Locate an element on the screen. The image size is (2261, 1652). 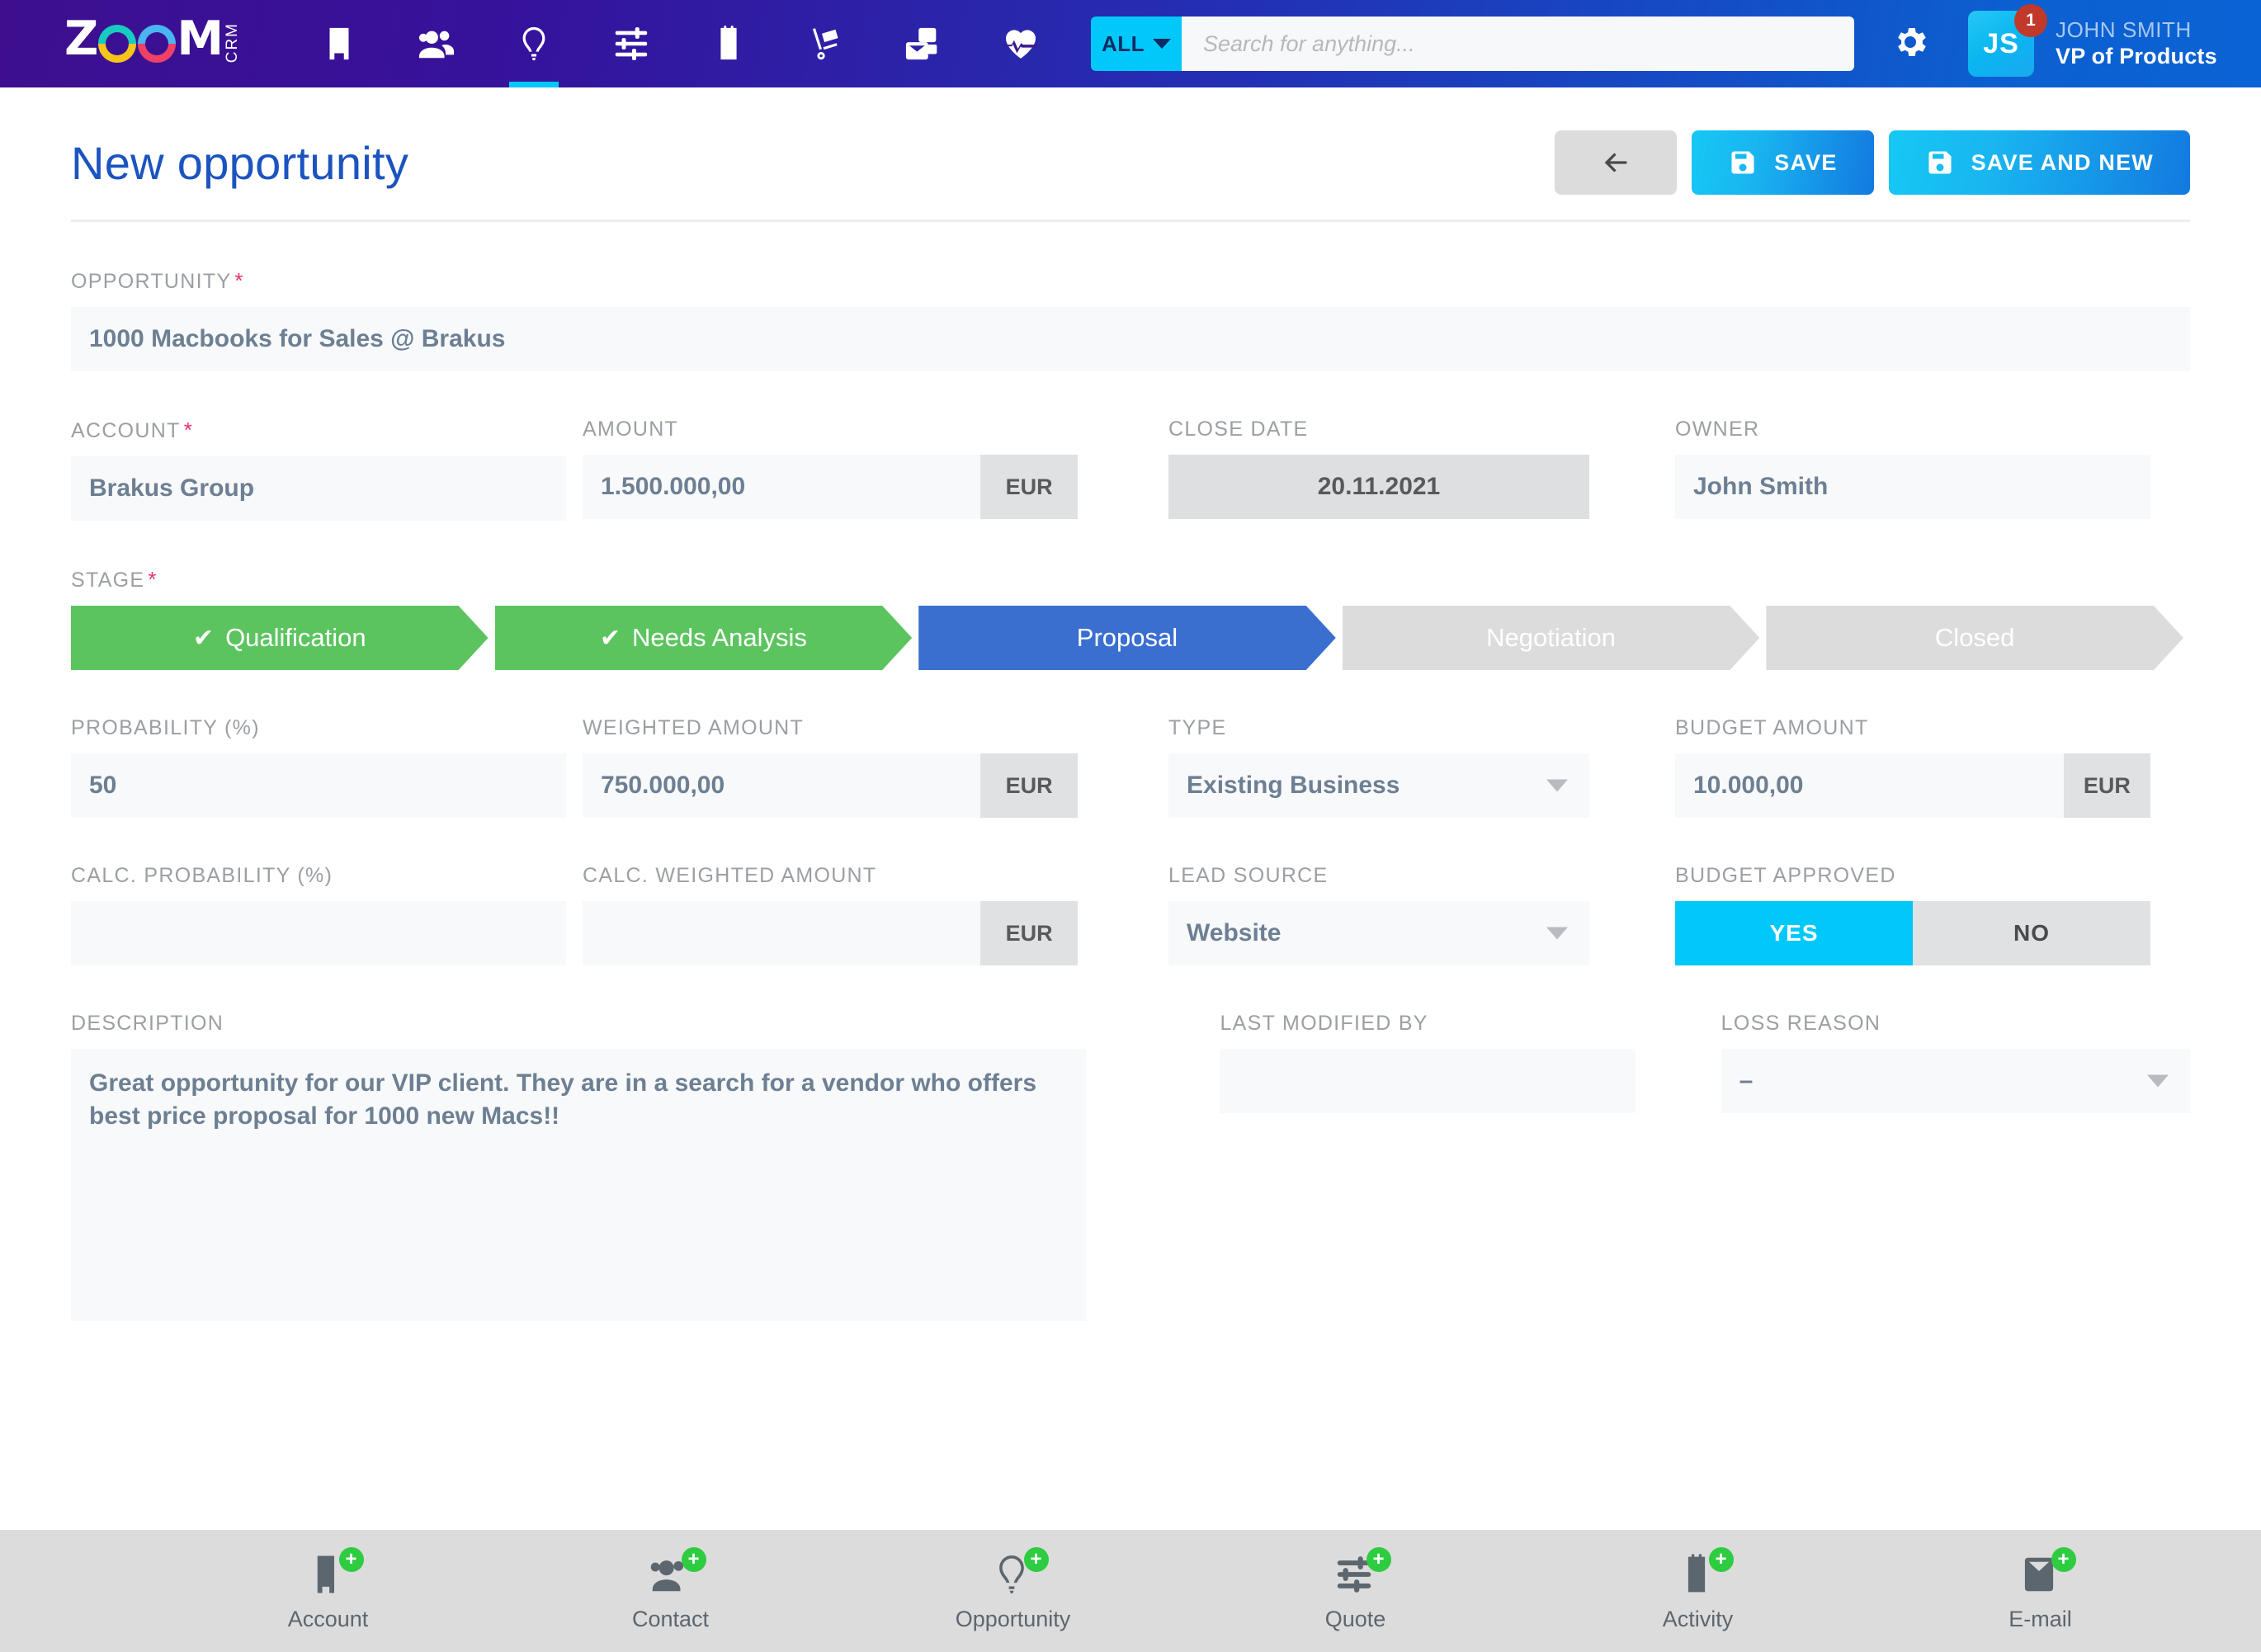
back-button is located at coordinates (1616, 162).